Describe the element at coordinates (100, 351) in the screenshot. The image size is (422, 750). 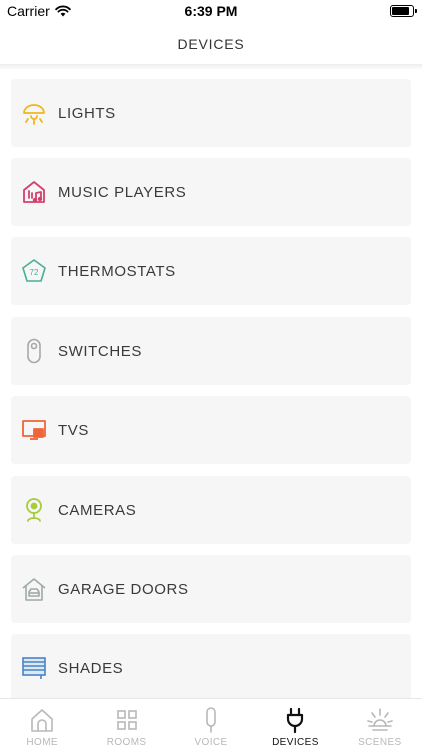
I see `device-label: SWITCHES` at that location.